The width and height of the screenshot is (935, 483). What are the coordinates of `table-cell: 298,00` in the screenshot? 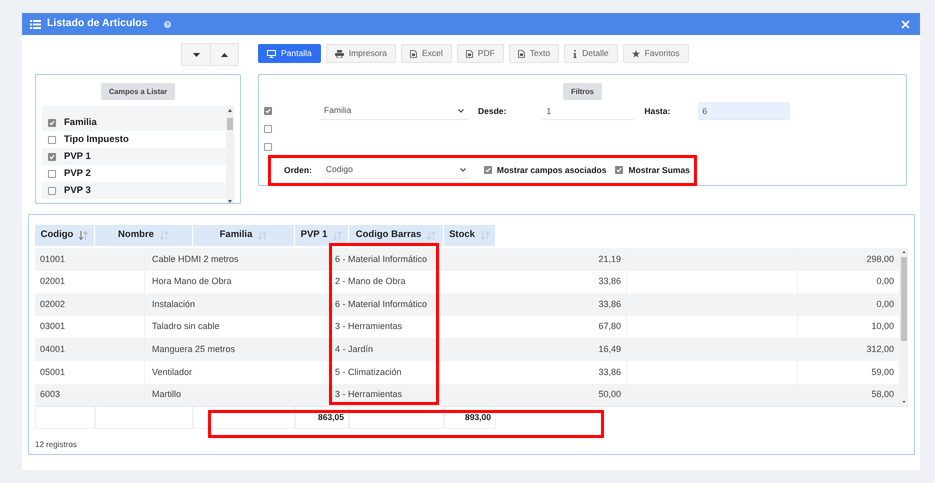 It's located at (849, 259).